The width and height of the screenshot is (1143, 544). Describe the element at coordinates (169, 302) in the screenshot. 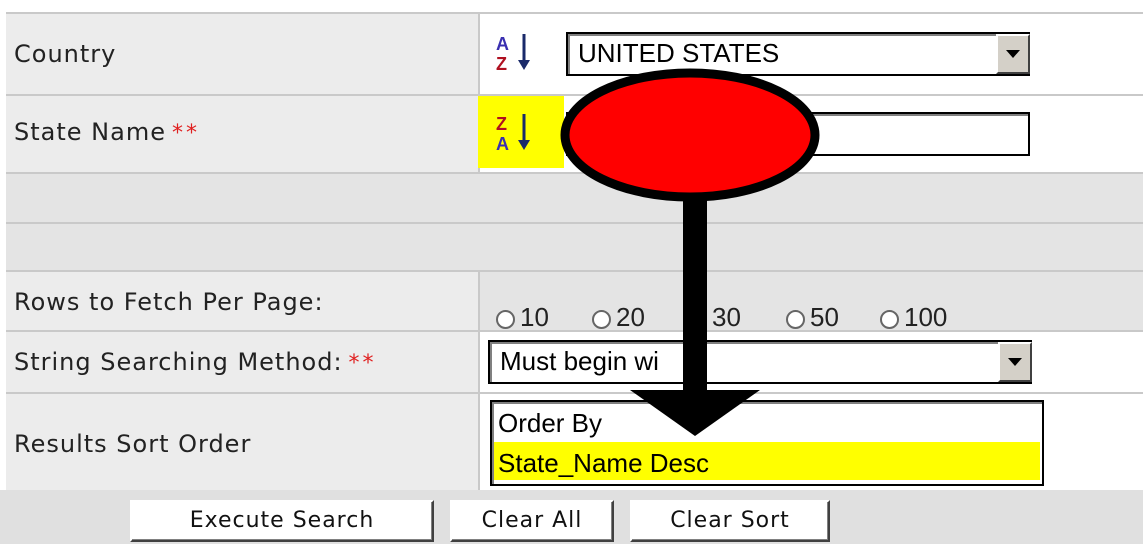

I see `rows-label: Rows to Fetch Per Page:` at that location.